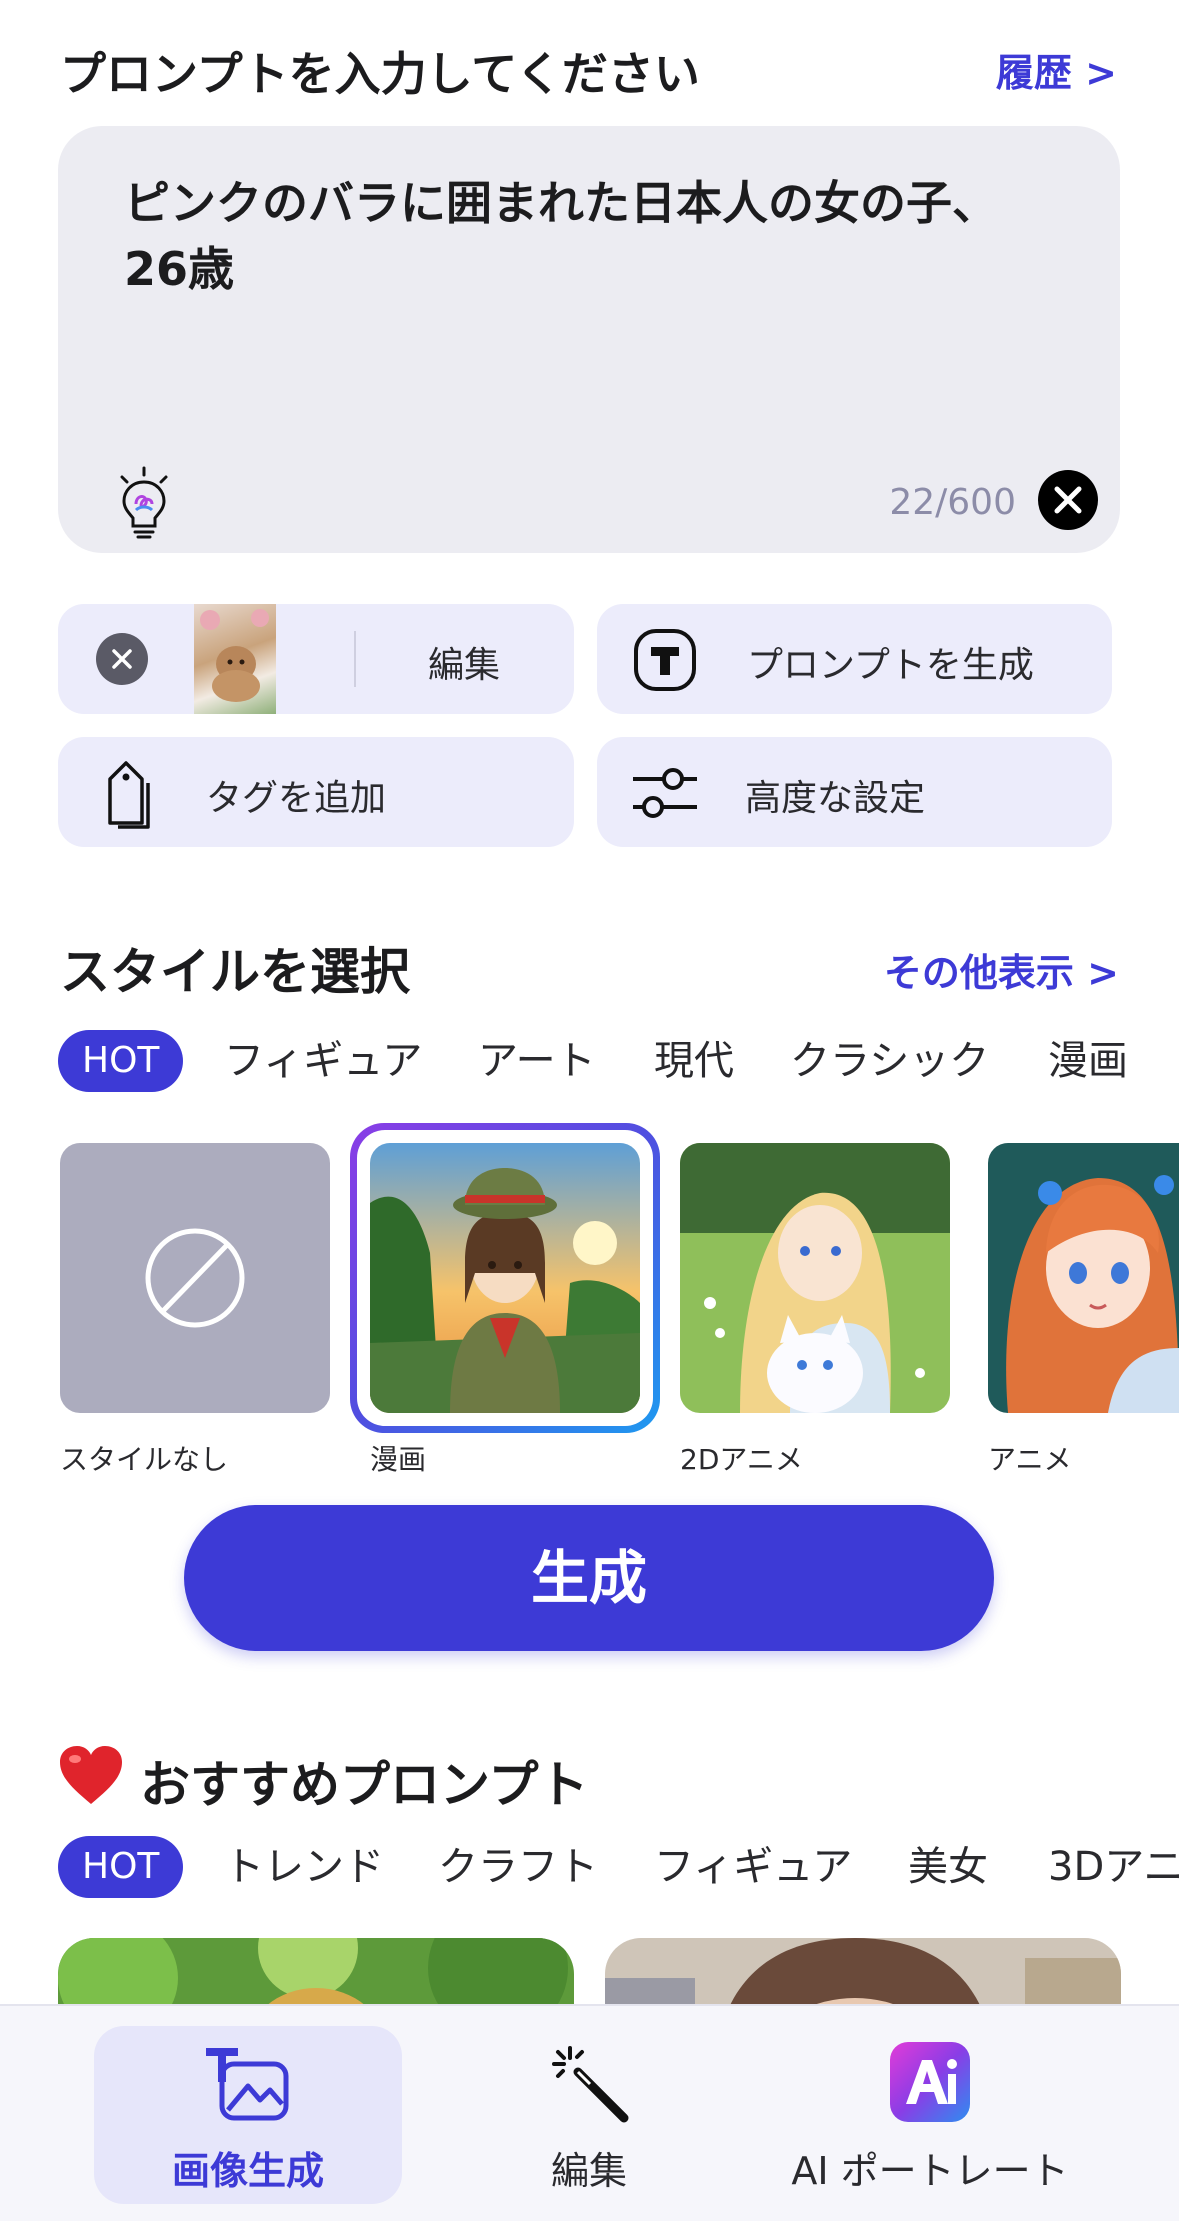 The width and height of the screenshot is (1179, 2221). Describe the element at coordinates (518, 1867) in the screenshot. I see `recommend-tab-craft: クラフト` at that location.